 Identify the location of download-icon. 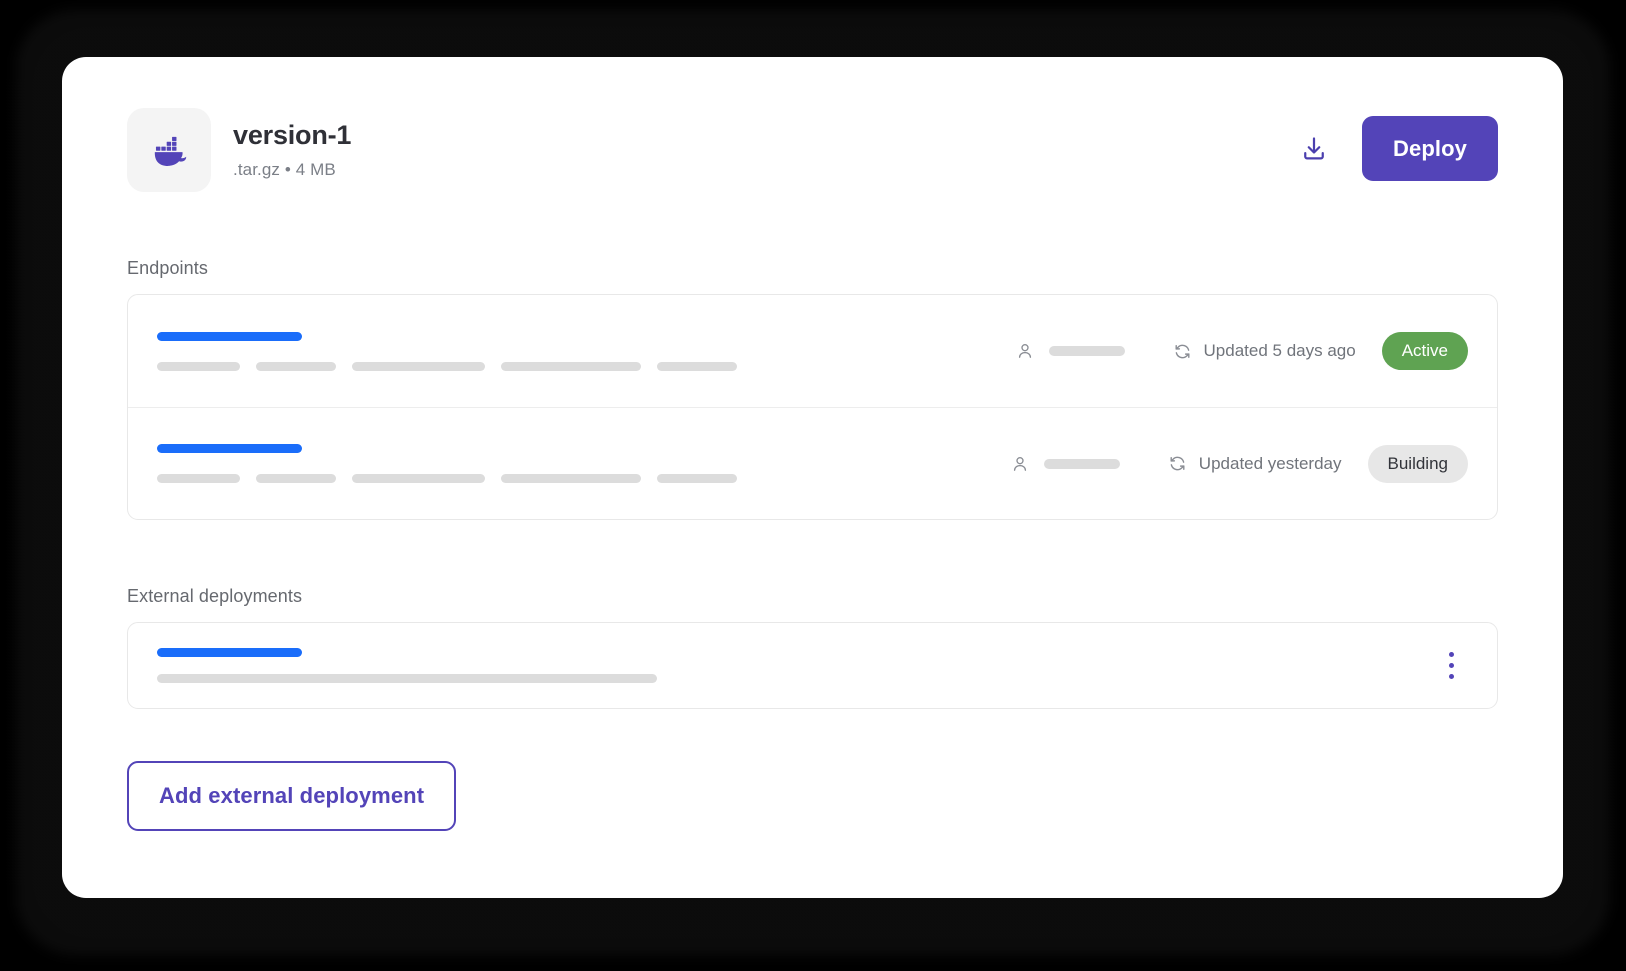
(1314, 149).